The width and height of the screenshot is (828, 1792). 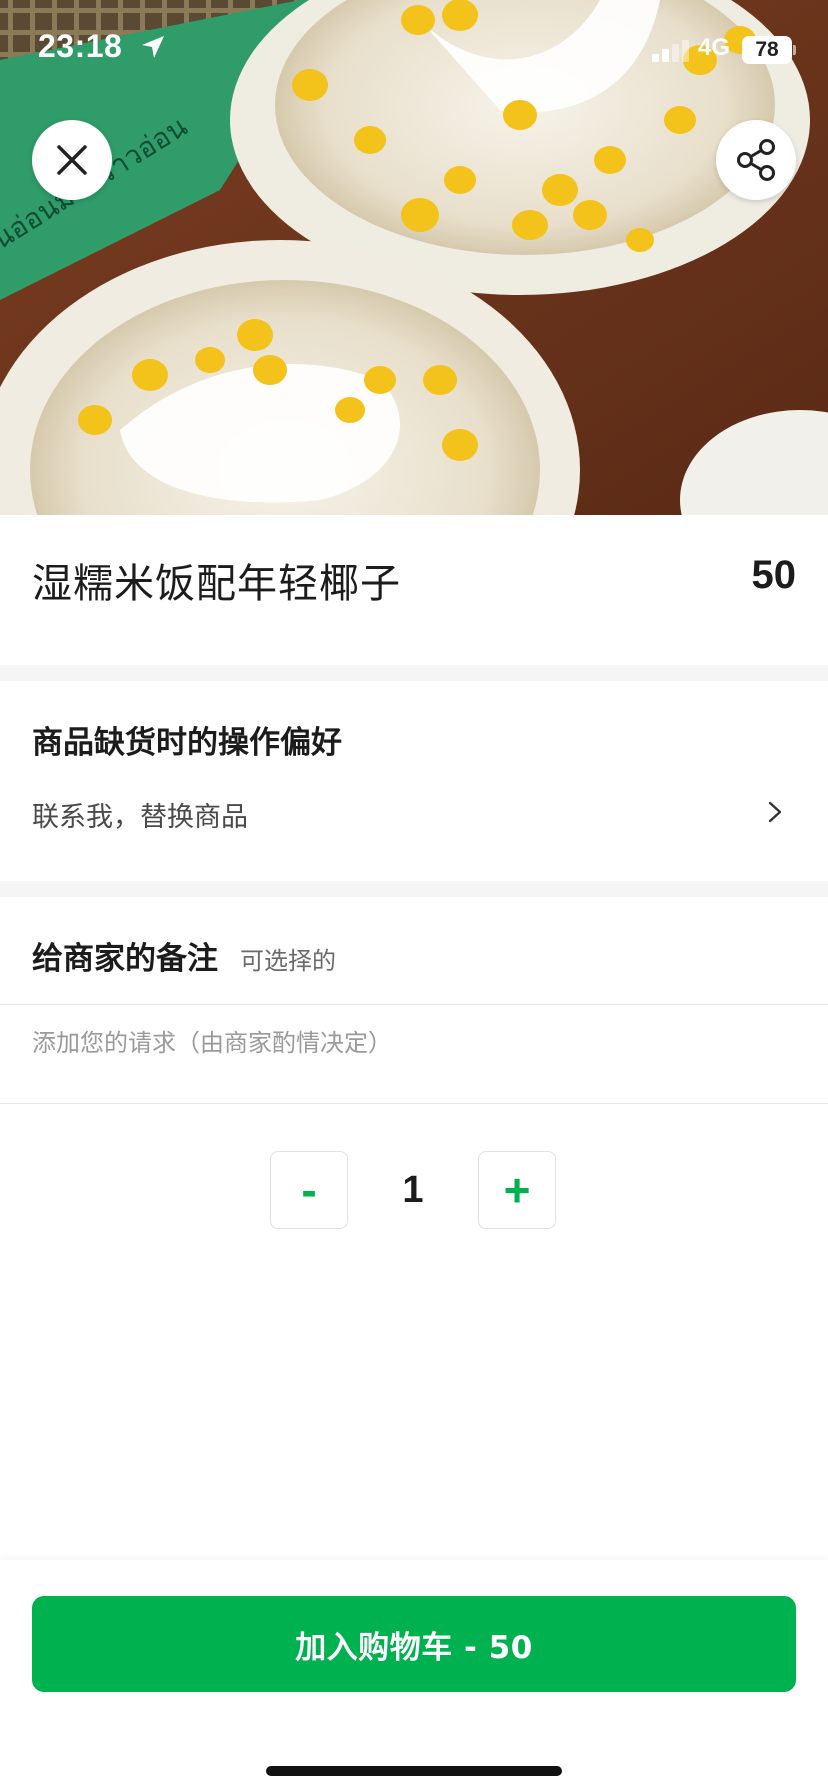 I want to click on merchant-note-heading: 给商家的备注, so click(x=125, y=959).